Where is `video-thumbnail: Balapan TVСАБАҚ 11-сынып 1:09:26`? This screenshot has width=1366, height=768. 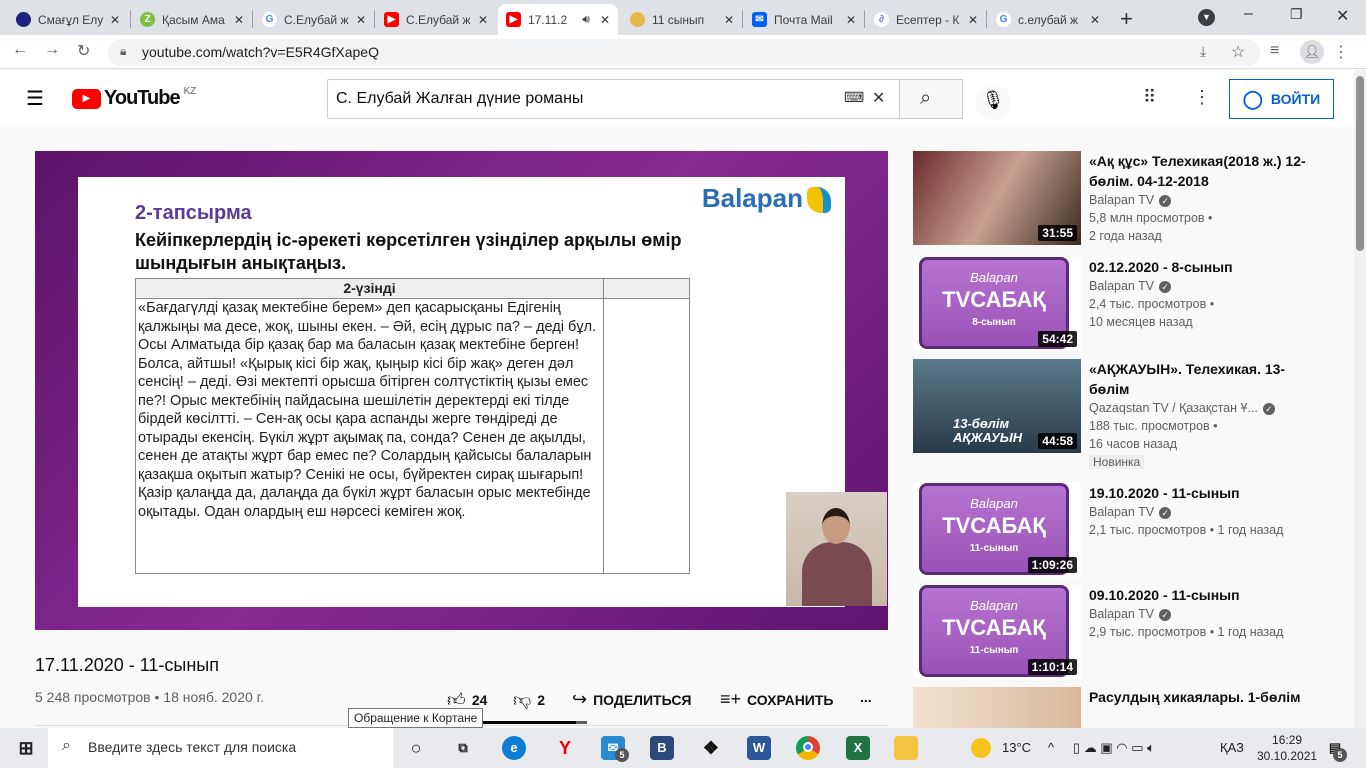
video-thumbnail: Balapan TVСАБАҚ 11-сынып 1:09:26 is located at coordinates (997, 530).